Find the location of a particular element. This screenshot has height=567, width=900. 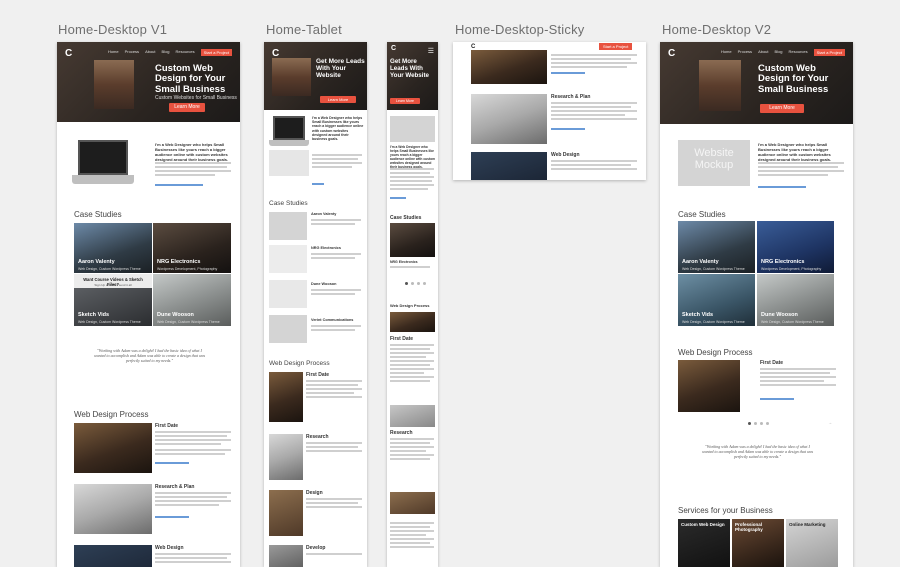

hero-subtitle: Custom Websites for Small Business is located at coordinates (196, 98).